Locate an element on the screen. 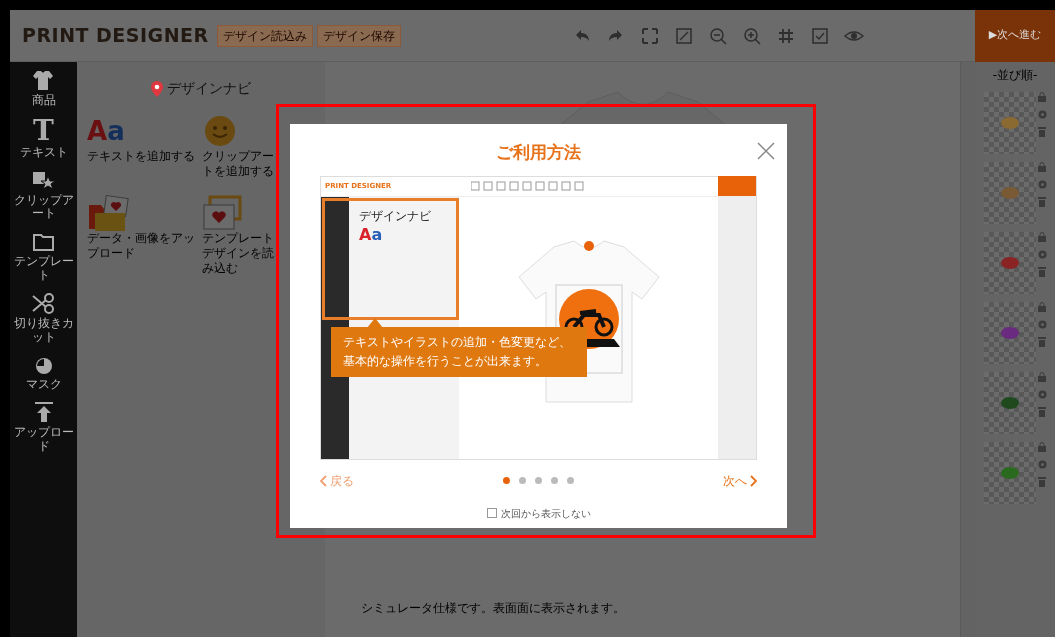 The image size is (1055, 637). header-button: デザイン読込み is located at coordinates (264, 35).